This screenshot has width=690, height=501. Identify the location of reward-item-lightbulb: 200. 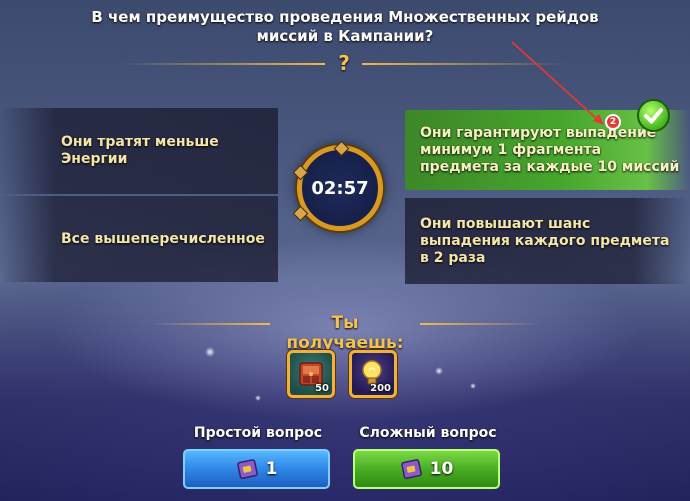
(373, 374).